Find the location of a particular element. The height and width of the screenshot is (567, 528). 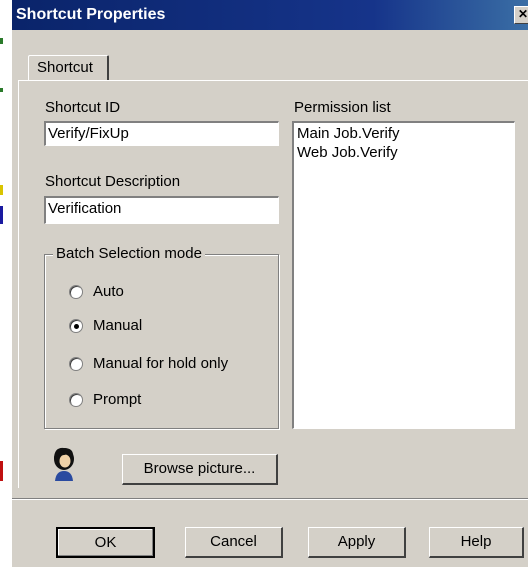

permission-list-label: Permission list is located at coordinates (342, 107).